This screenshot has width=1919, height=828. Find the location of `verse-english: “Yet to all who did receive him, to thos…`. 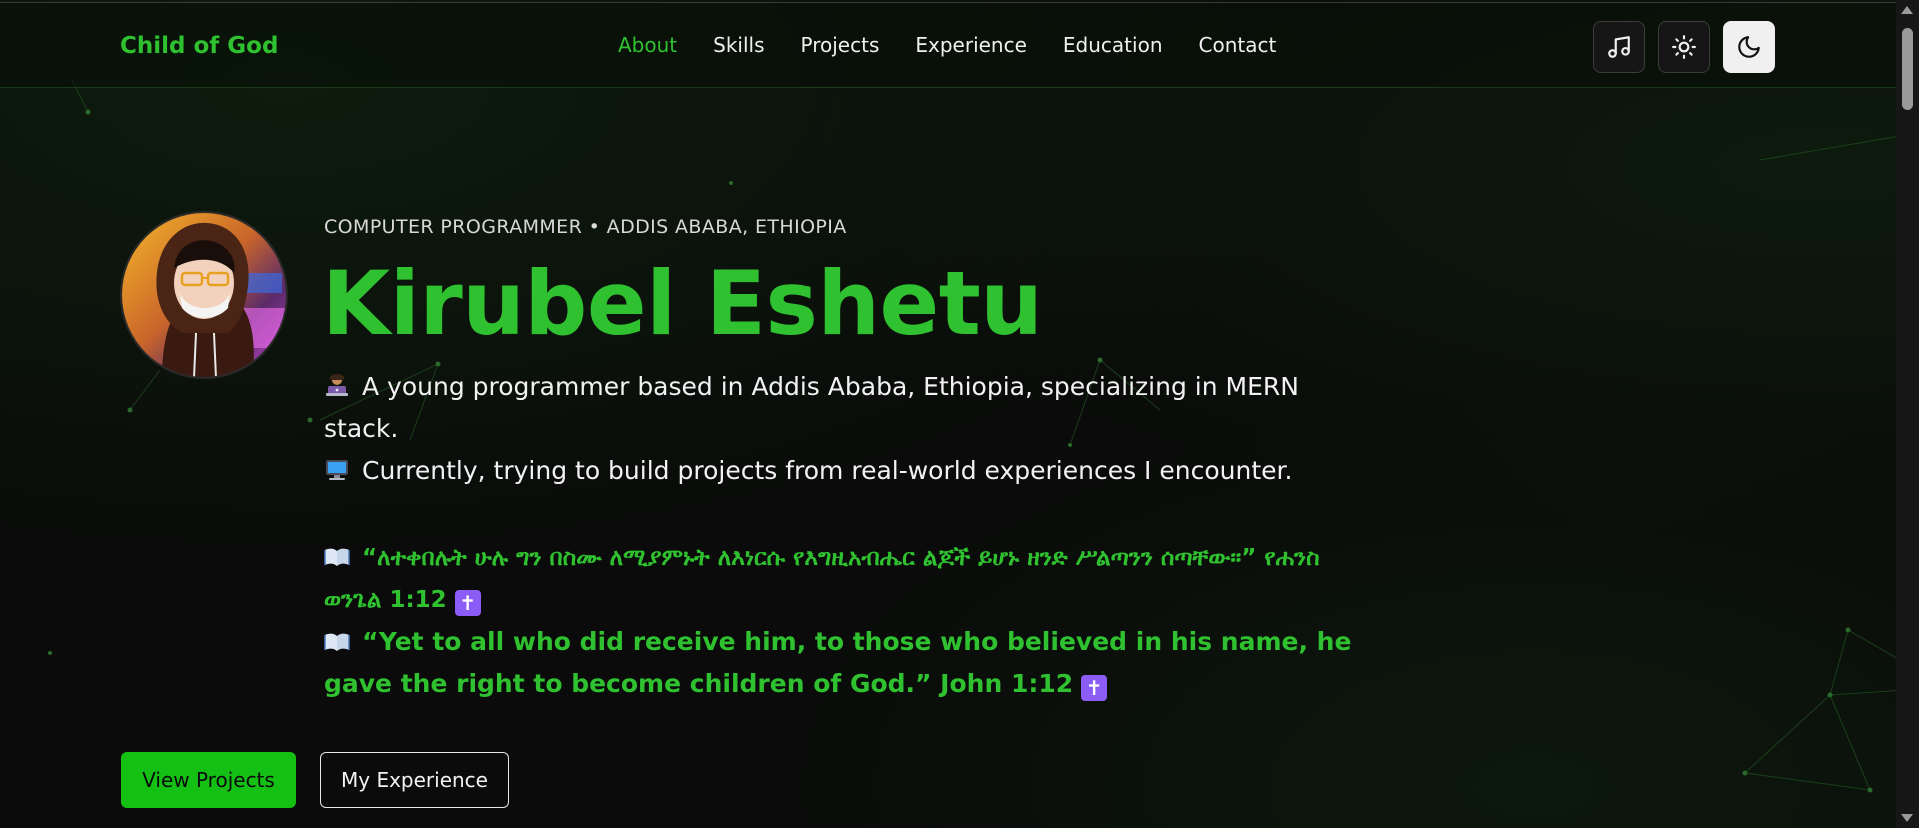

verse-english: “Yet to all who did receive him, to thos… is located at coordinates (839, 663).